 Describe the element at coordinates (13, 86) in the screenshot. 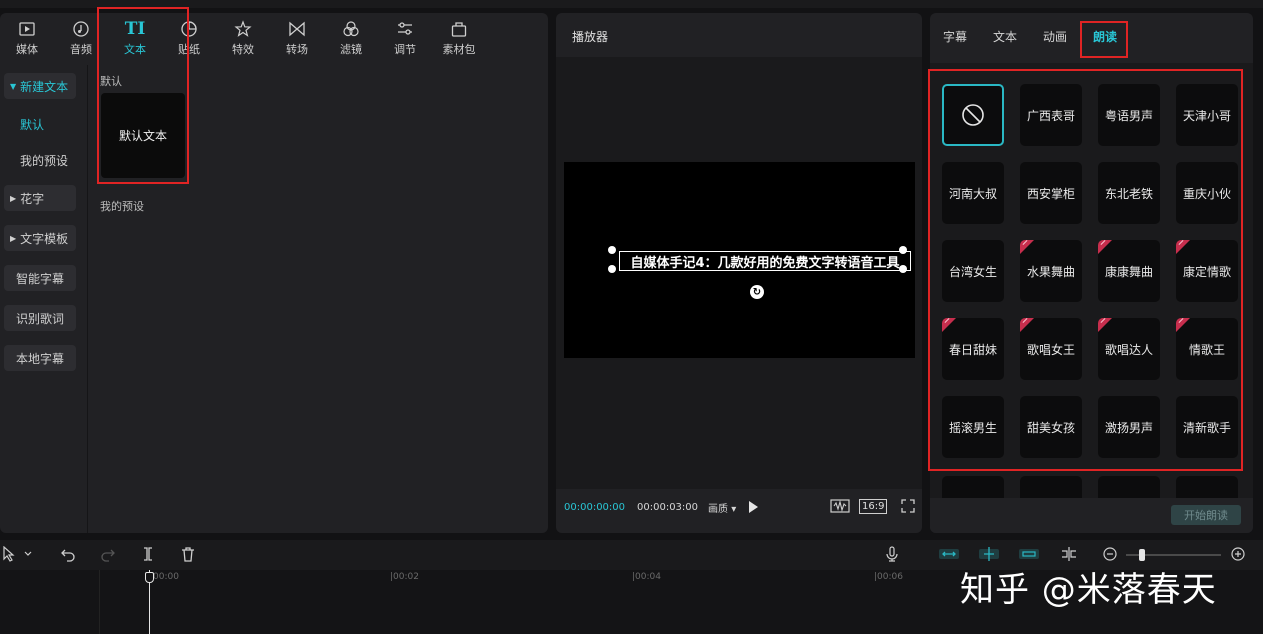

I see `caret-down-icon: ▼` at that location.